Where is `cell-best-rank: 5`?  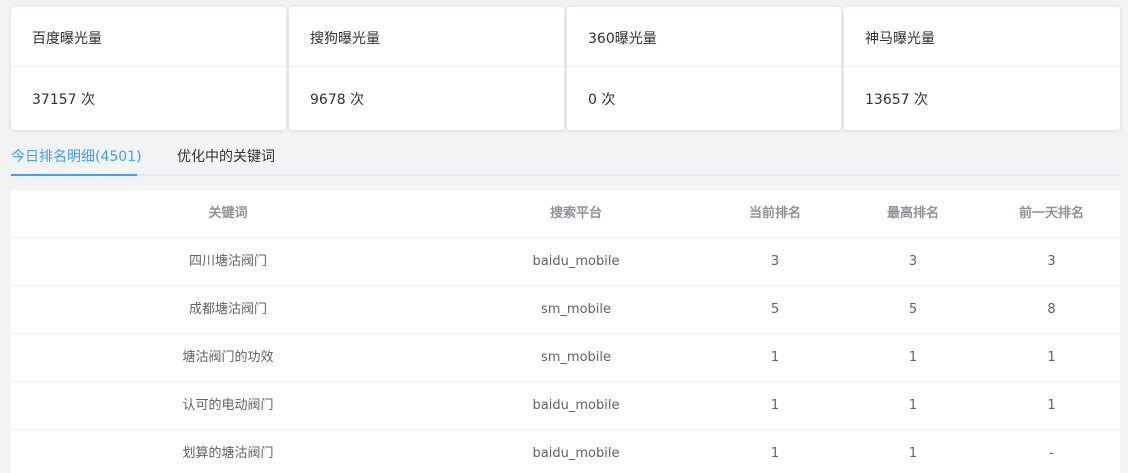
cell-best-rank: 5 is located at coordinates (913, 309).